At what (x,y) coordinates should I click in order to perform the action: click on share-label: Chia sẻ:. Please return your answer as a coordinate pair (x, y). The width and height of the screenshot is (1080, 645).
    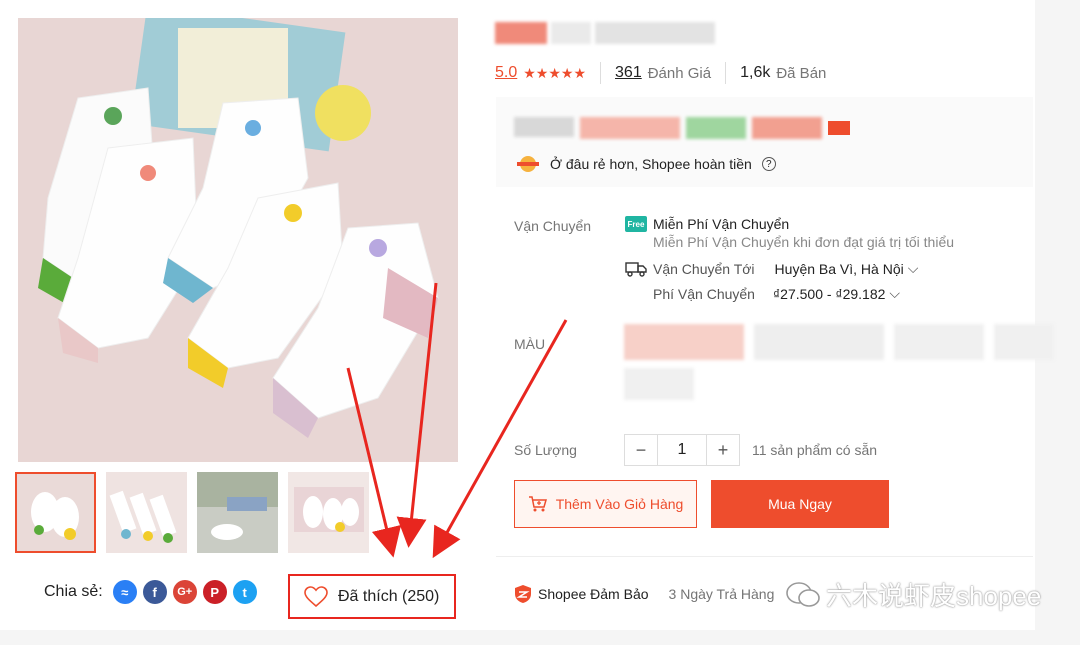
    Looking at the image, I should click on (73, 591).